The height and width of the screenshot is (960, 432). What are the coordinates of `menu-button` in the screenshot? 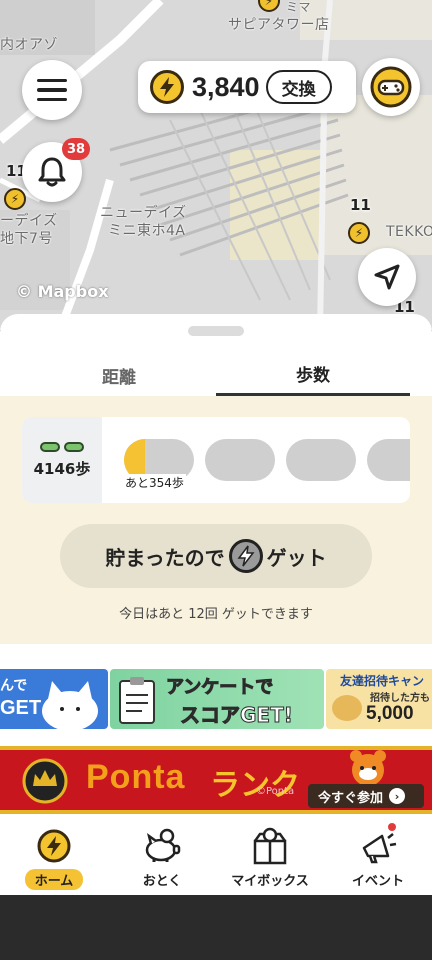 It's located at (52, 90).